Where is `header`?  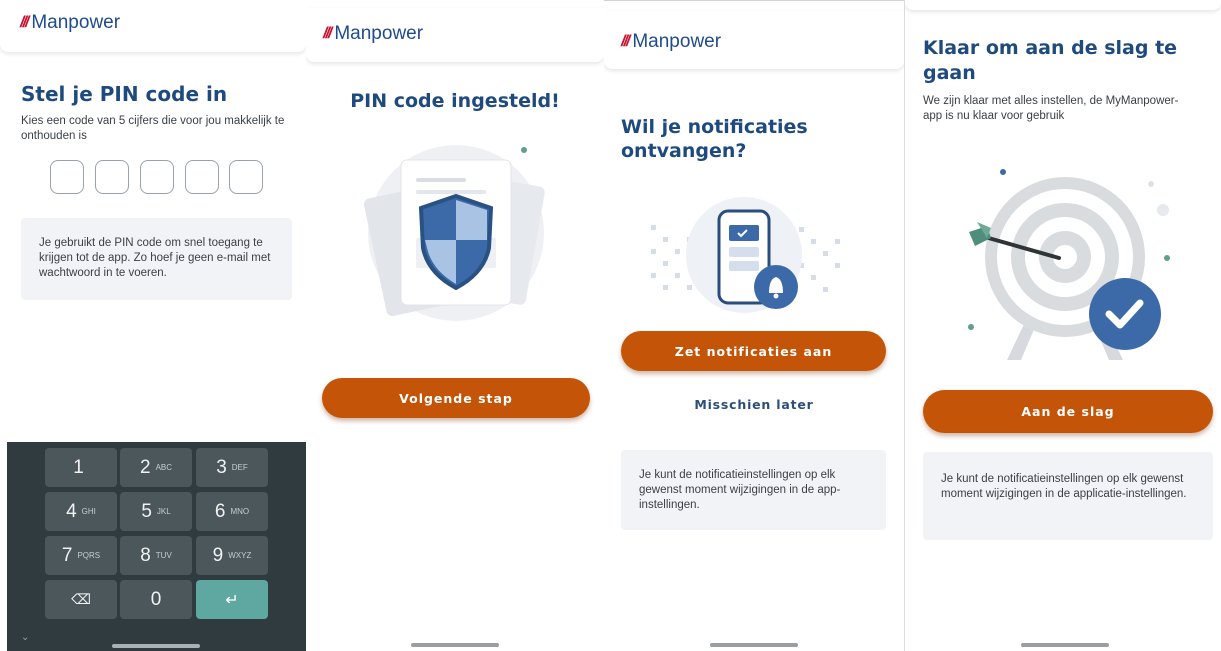 header is located at coordinates (1063, 5).